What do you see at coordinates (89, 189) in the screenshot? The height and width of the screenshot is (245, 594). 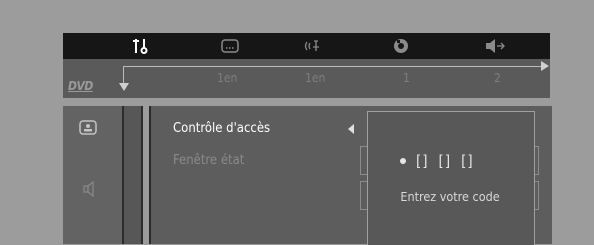 I see `speaker-icon` at bounding box center [89, 189].